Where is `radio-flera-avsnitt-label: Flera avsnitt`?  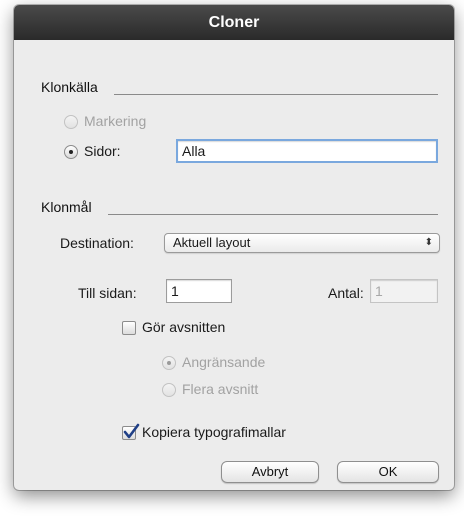
radio-flera-avsnitt-label: Flera avsnitt is located at coordinates (220, 389).